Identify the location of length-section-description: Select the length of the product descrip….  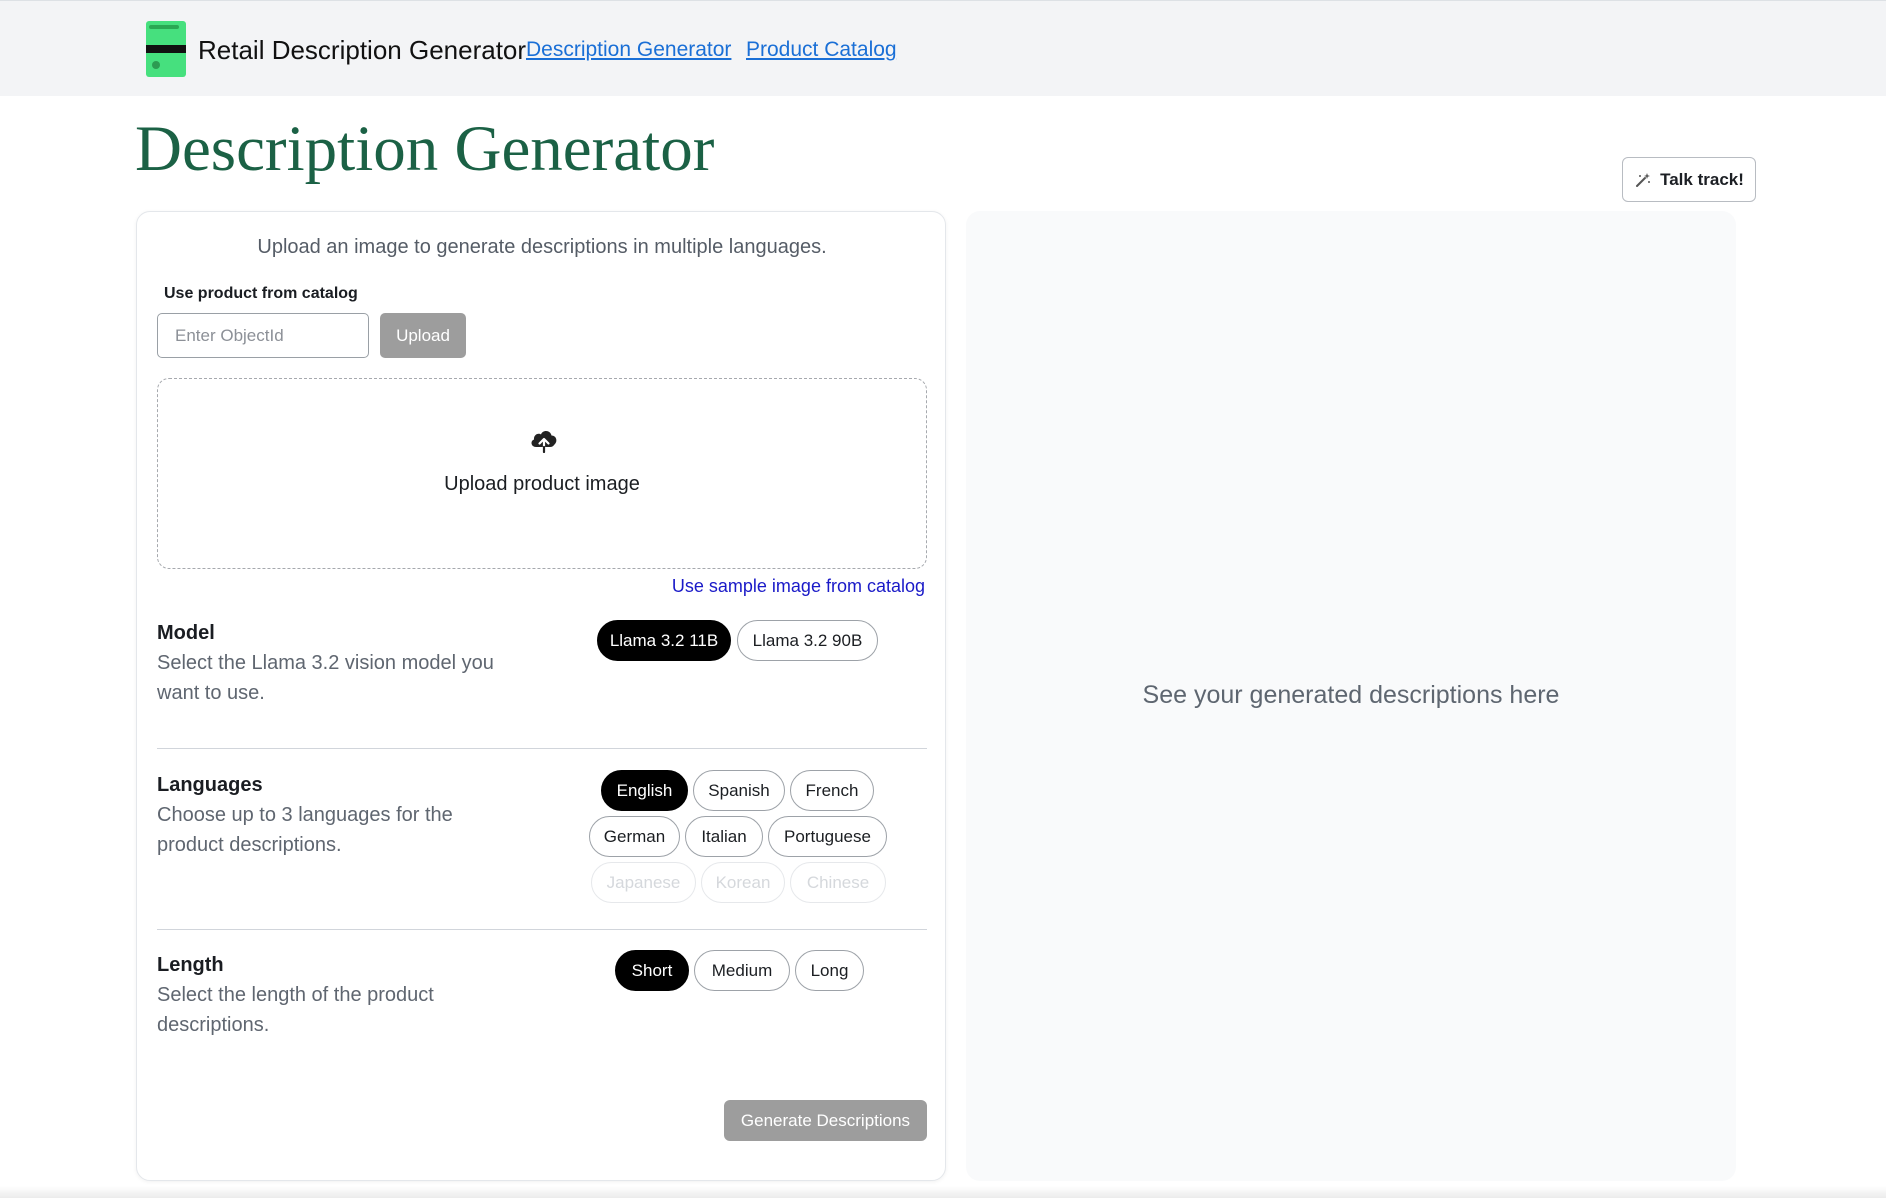
(295, 1010).